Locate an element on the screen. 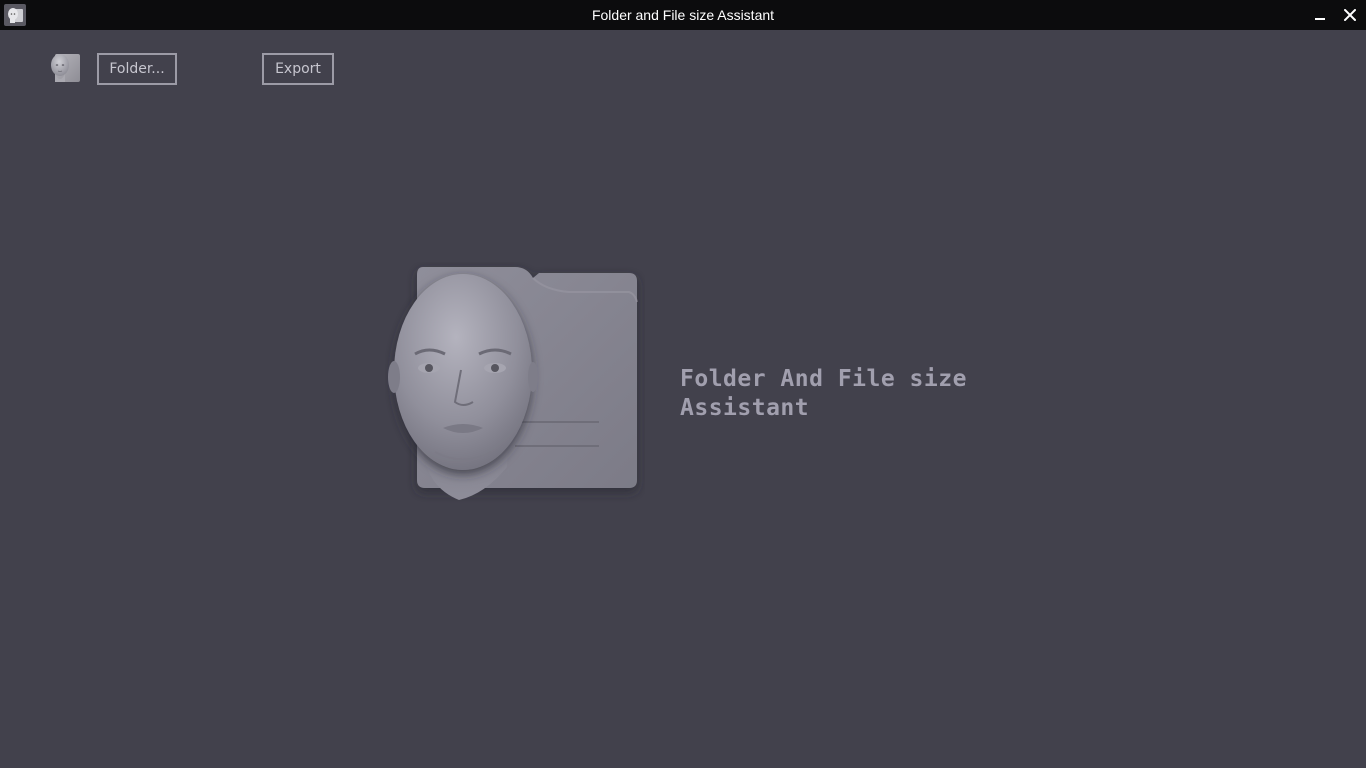 The height and width of the screenshot is (768, 1366). app-name-heading: Folder And File size Assistant is located at coordinates (823, 393).